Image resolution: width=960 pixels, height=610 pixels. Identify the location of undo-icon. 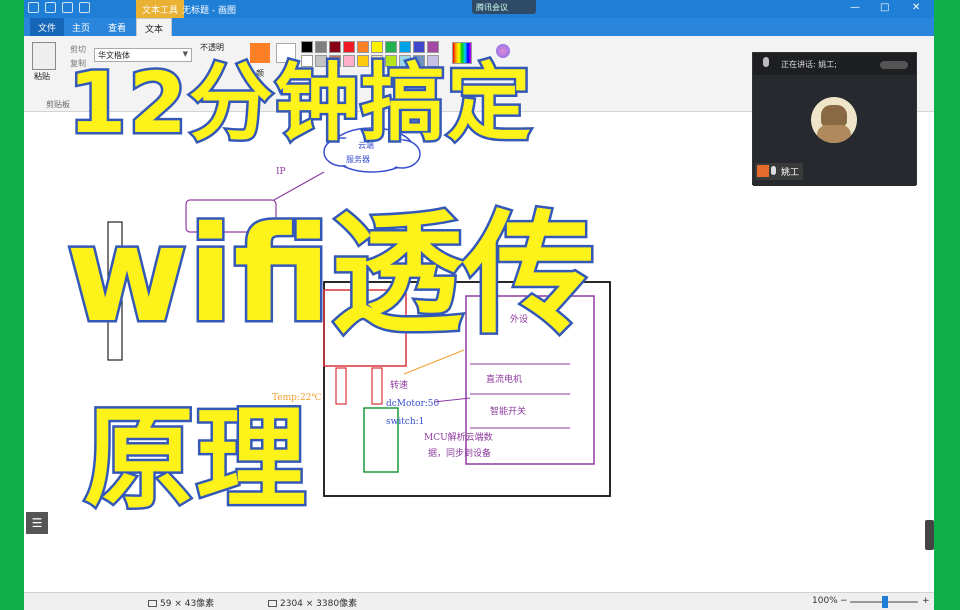
(67, 7).